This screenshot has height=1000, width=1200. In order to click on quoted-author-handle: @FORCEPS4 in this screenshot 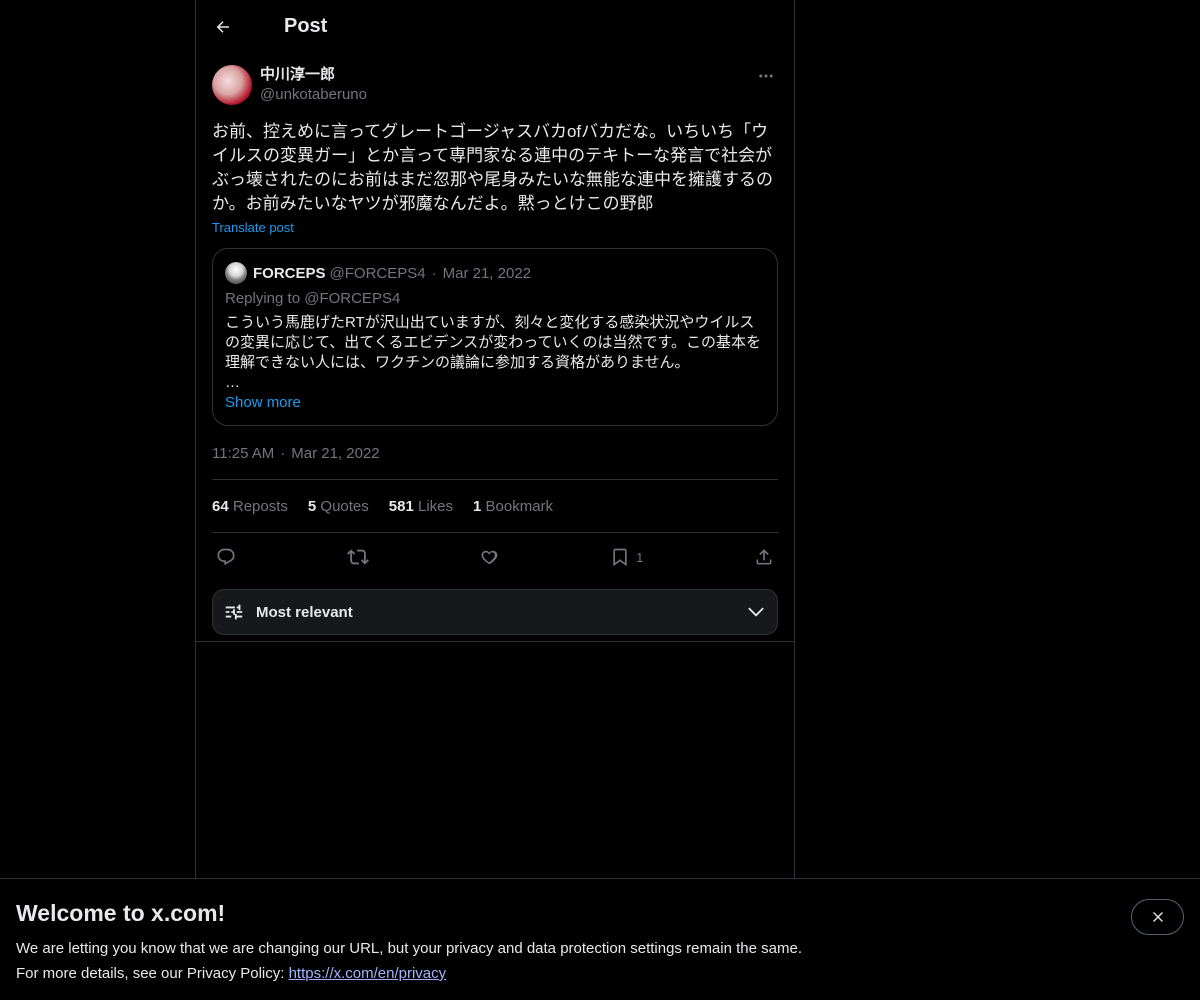, I will do `click(377, 273)`.